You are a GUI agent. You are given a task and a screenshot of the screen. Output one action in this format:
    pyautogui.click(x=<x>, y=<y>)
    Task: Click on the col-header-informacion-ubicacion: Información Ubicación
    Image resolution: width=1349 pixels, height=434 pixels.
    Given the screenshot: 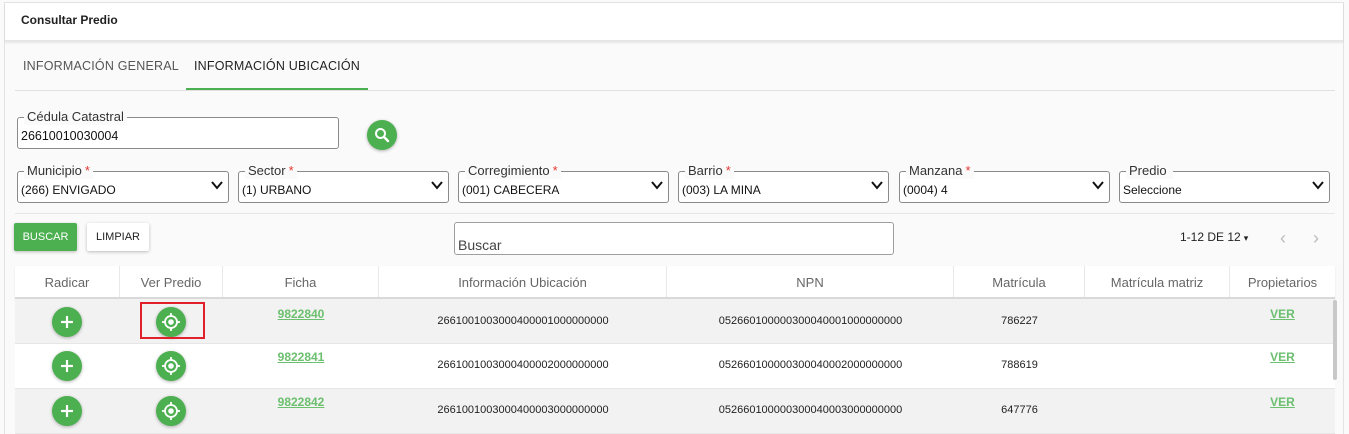 What is the action you would take?
    pyautogui.click(x=523, y=281)
    